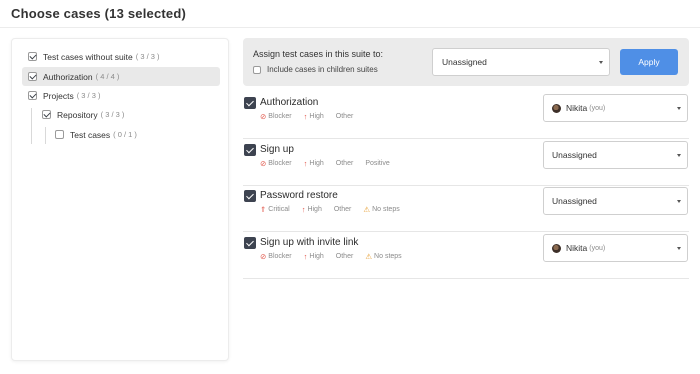  I want to click on tree-item-projects: Projects ( 3 / 3 ), so click(121, 95).